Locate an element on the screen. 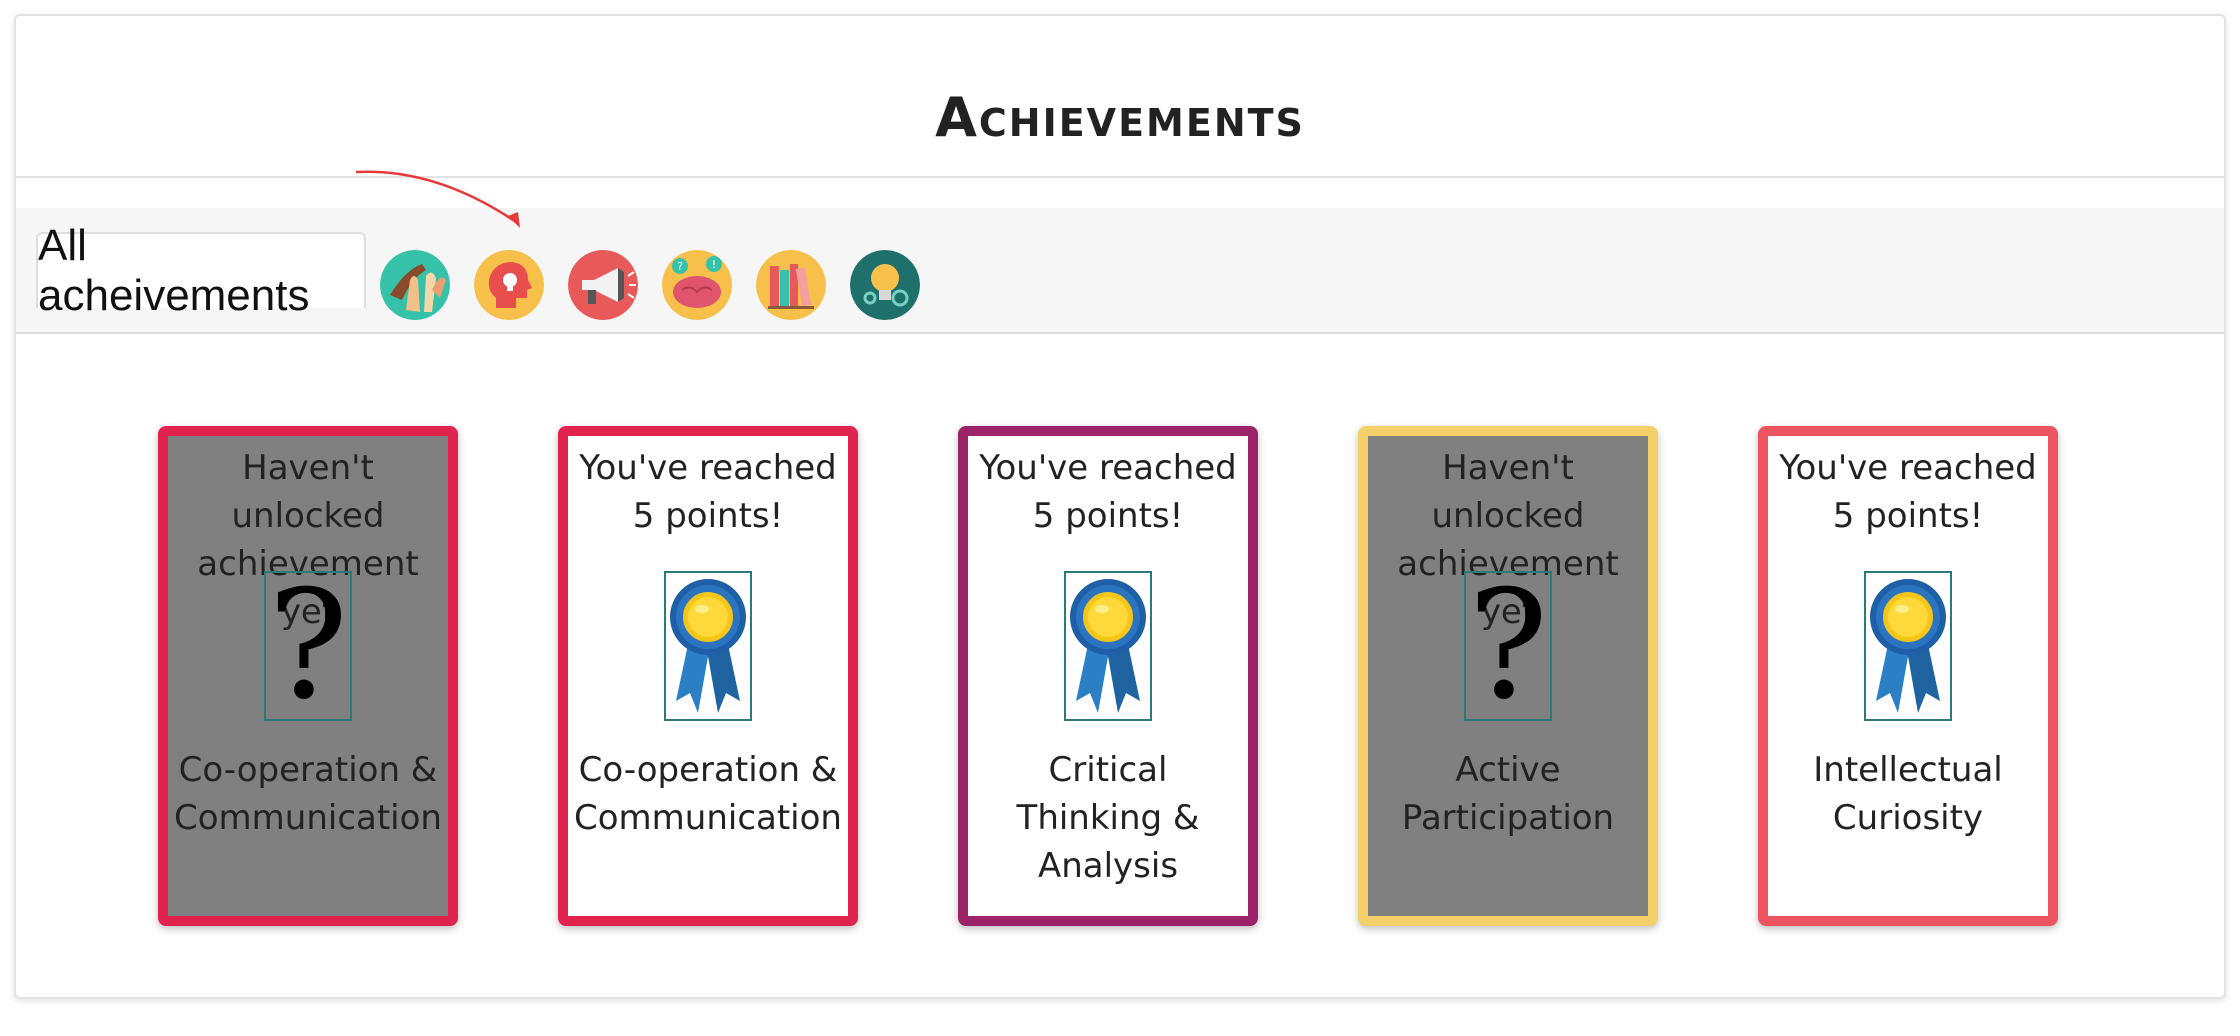 This screenshot has width=2240, height=1036. tab-ideas is located at coordinates (885, 285).